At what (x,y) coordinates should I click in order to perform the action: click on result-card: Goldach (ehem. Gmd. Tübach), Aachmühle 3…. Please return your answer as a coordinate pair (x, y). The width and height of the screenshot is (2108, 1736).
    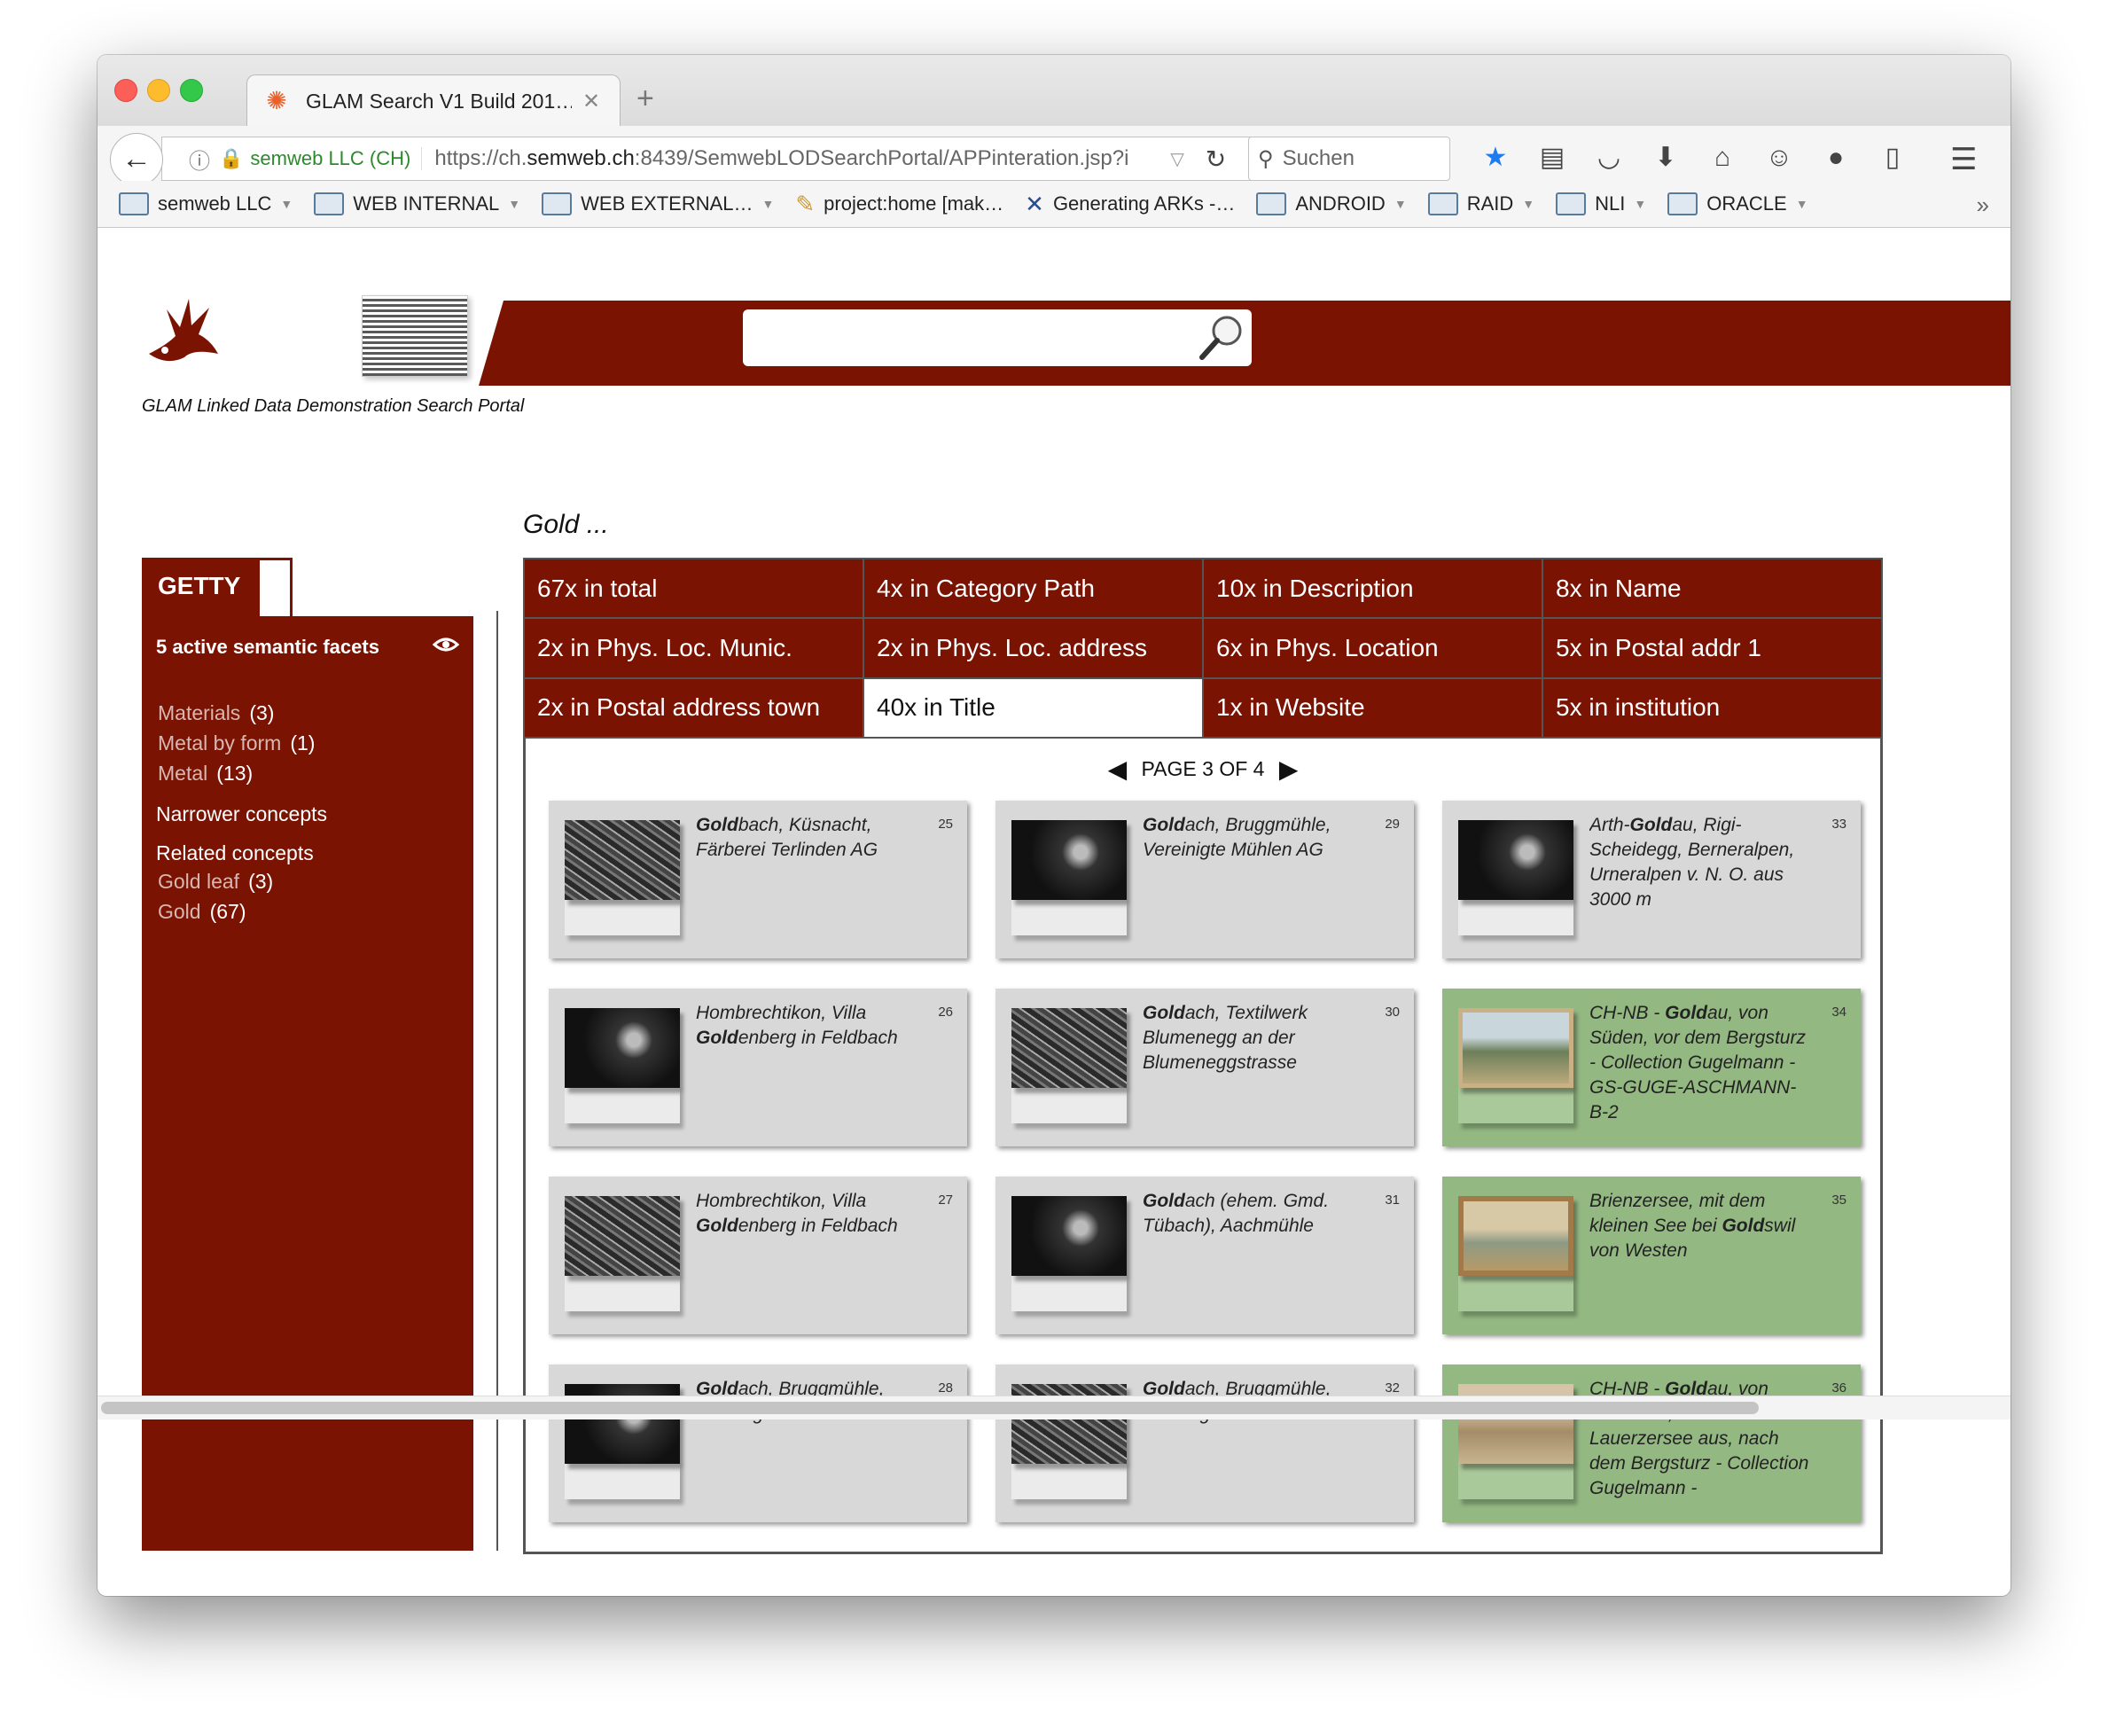
    Looking at the image, I should click on (1205, 1255).